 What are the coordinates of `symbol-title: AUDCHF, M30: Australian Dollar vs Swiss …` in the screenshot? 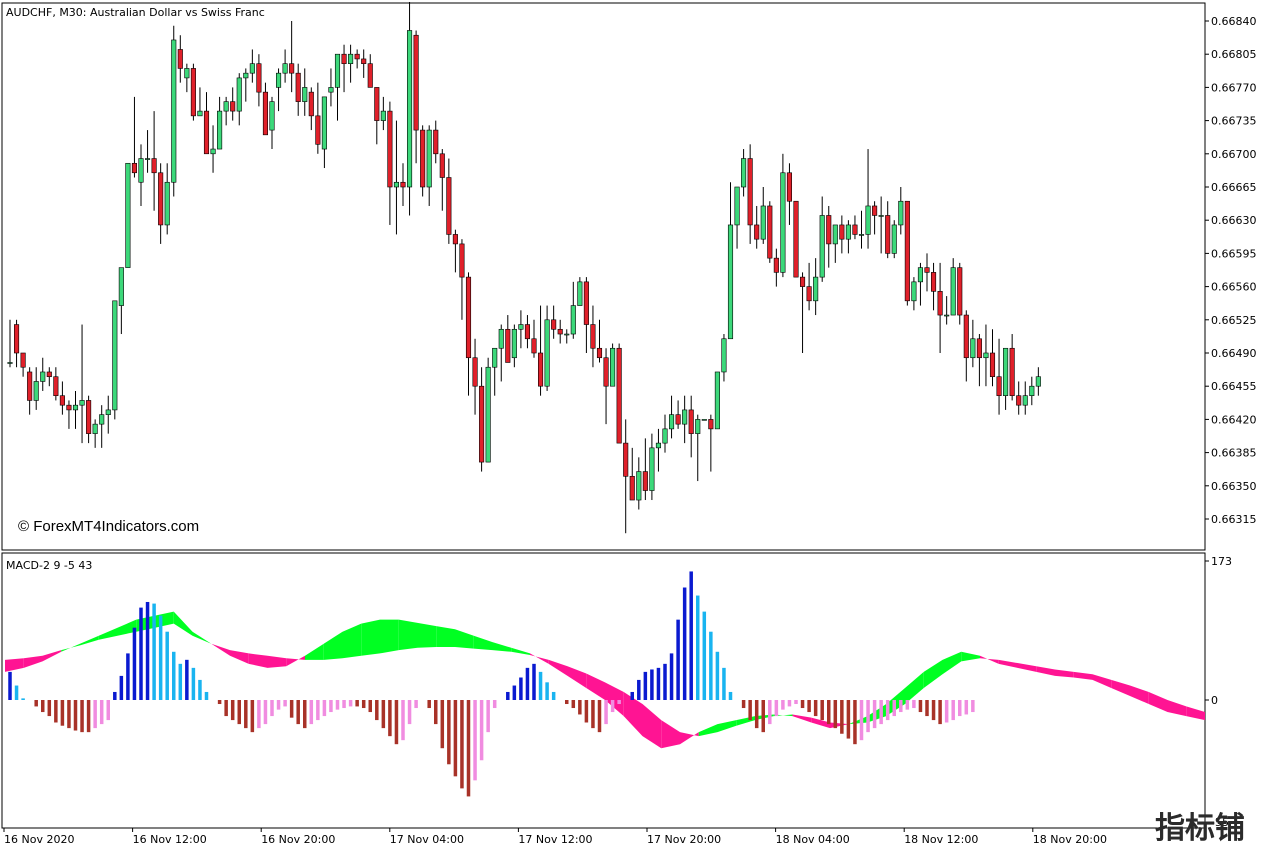 It's located at (135, 12).